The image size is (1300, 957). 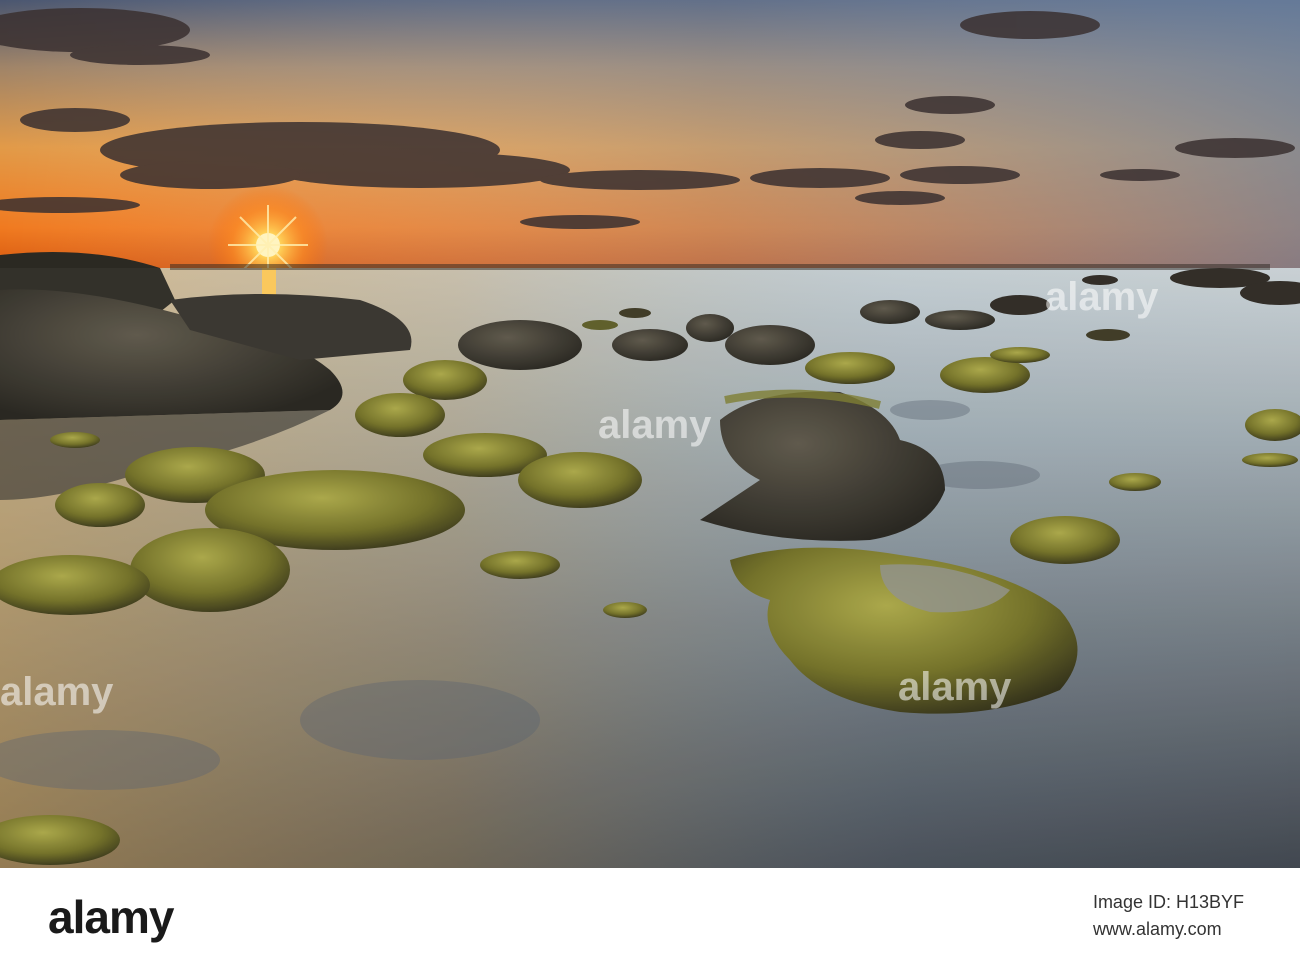 I want to click on image-id: Image ID: H13BYF, so click(x=1168, y=902).